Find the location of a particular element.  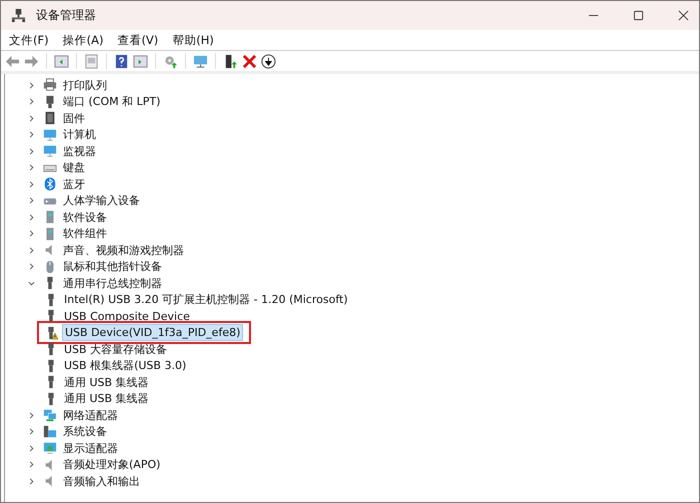

system-icon is located at coordinates (50, 431).